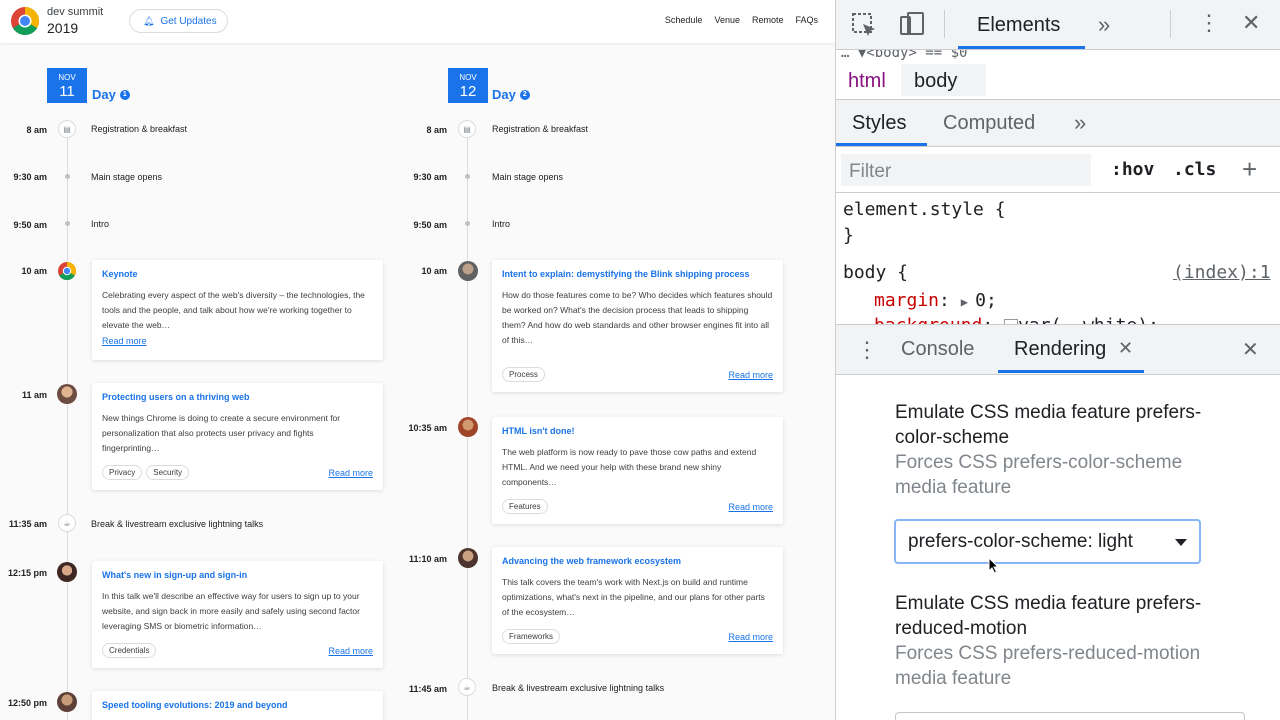 The image size is (1280, 720). Describe the element at coordinates (864, 25) in the screenshot. I see `inspect-element-icon` at that location.